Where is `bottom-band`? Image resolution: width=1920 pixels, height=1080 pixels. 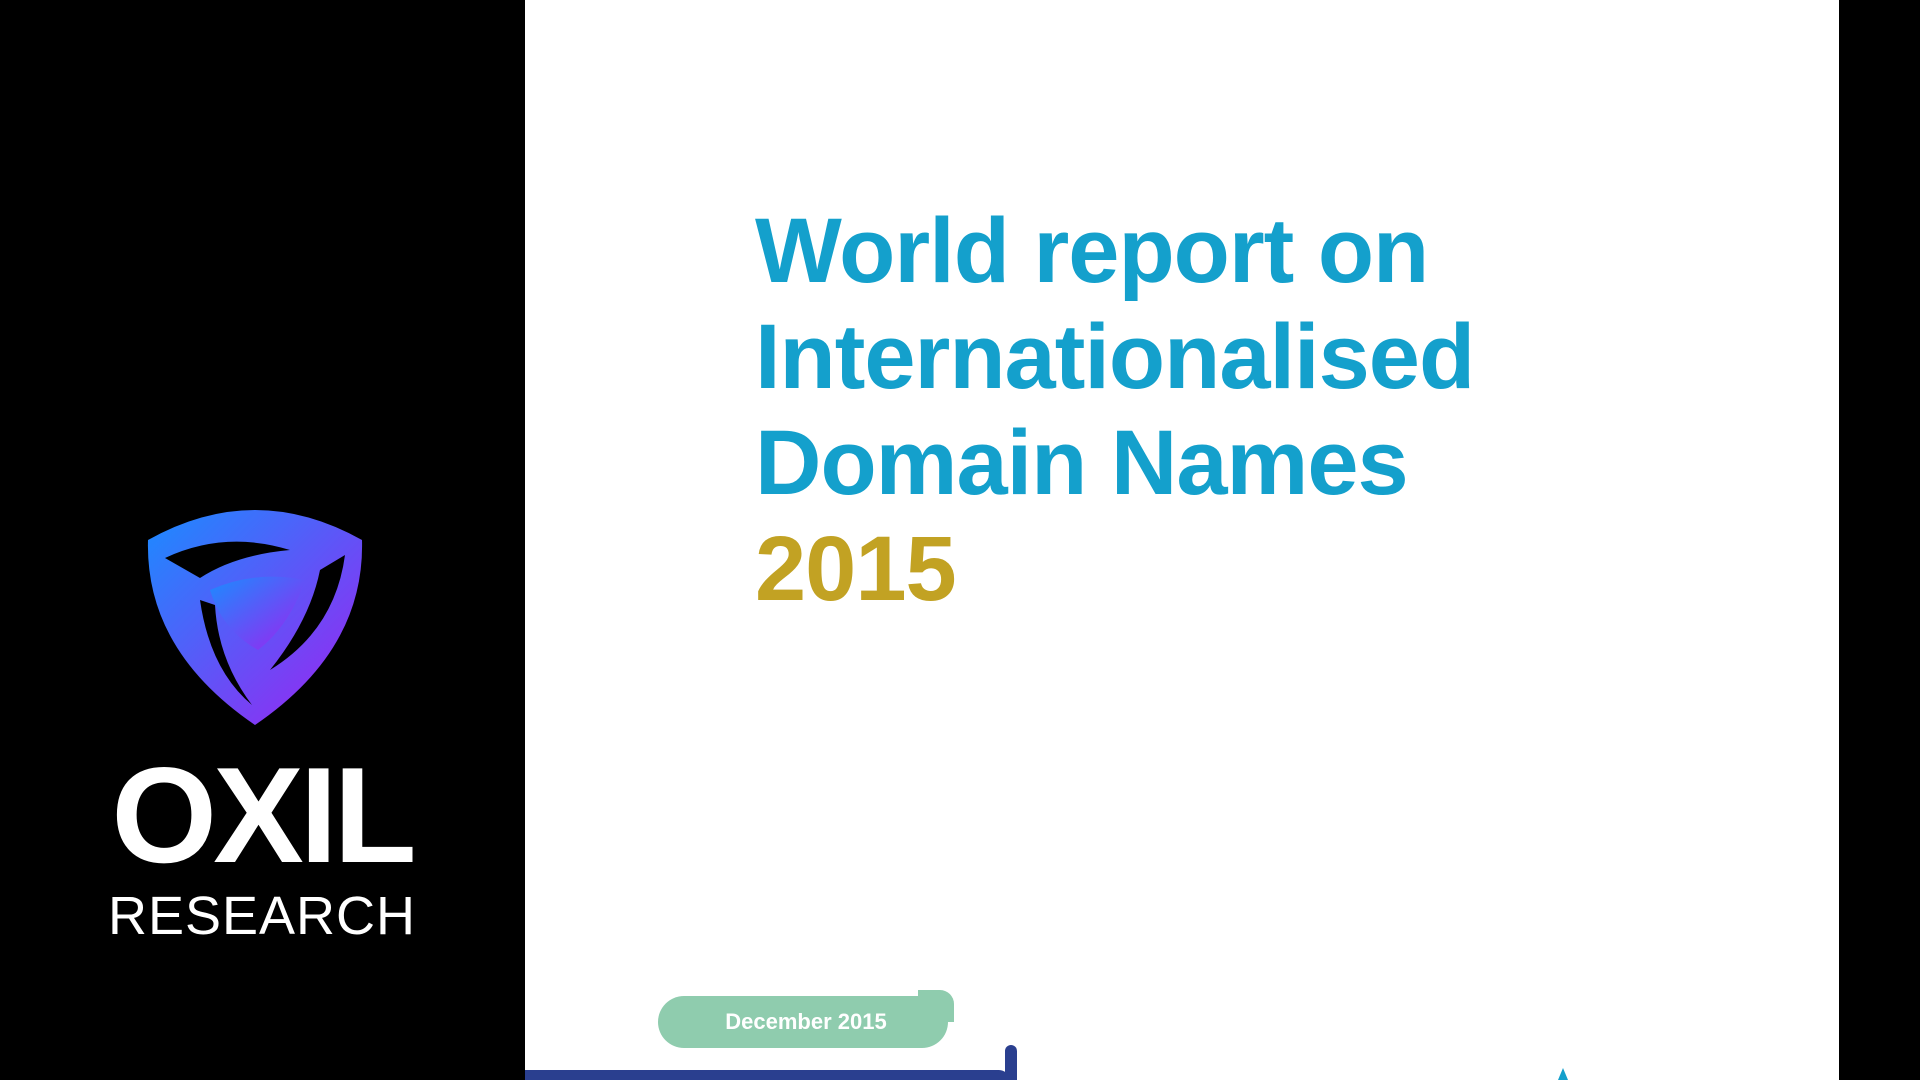 bottom-band is located at coordinates (767, 1075).